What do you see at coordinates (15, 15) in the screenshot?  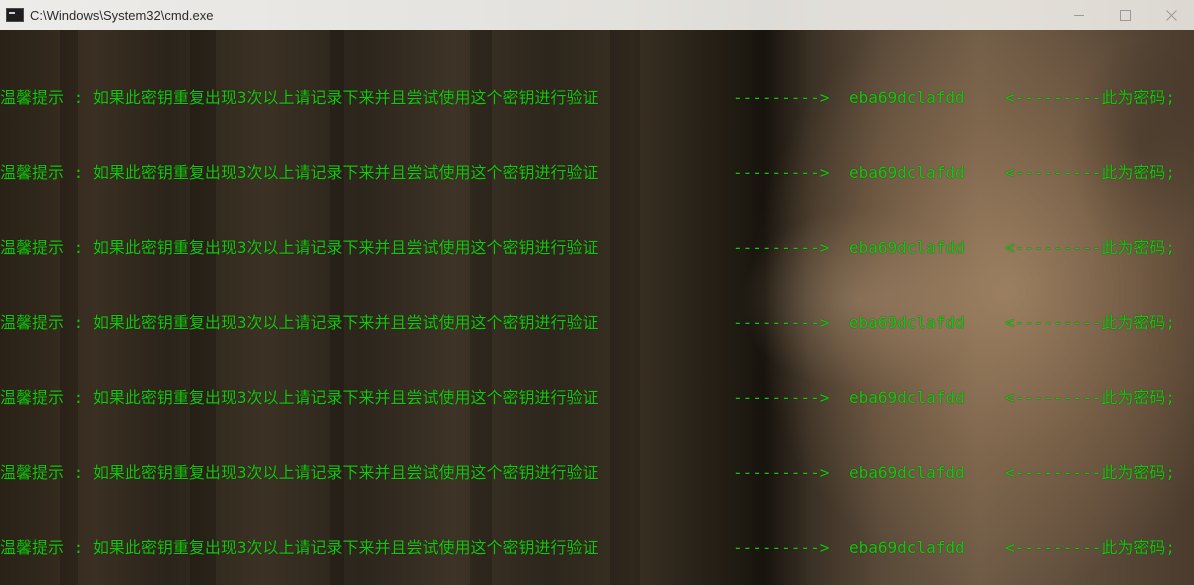 I see `cmd-console-icon` at bounding box center [15, 15].